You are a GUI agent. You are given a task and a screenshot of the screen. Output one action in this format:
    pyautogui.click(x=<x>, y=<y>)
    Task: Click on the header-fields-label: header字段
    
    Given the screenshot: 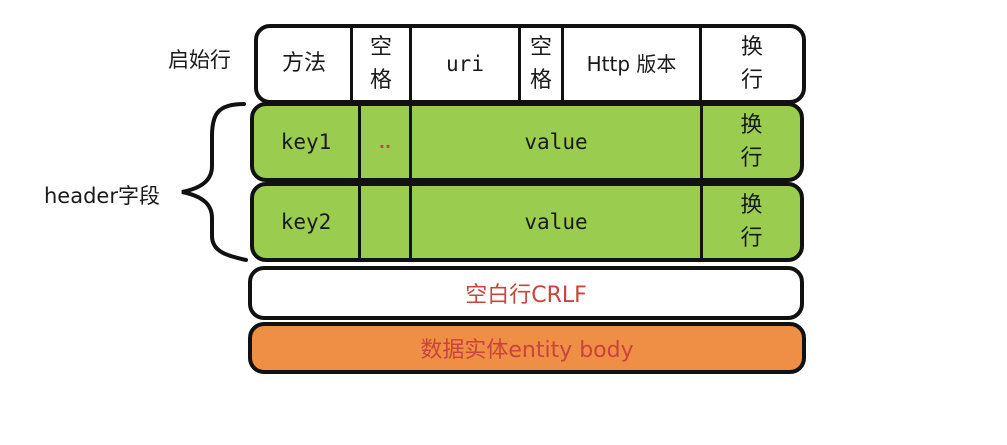 What is the action you would take?
    pyautogui.click(x=102, y=196)
    